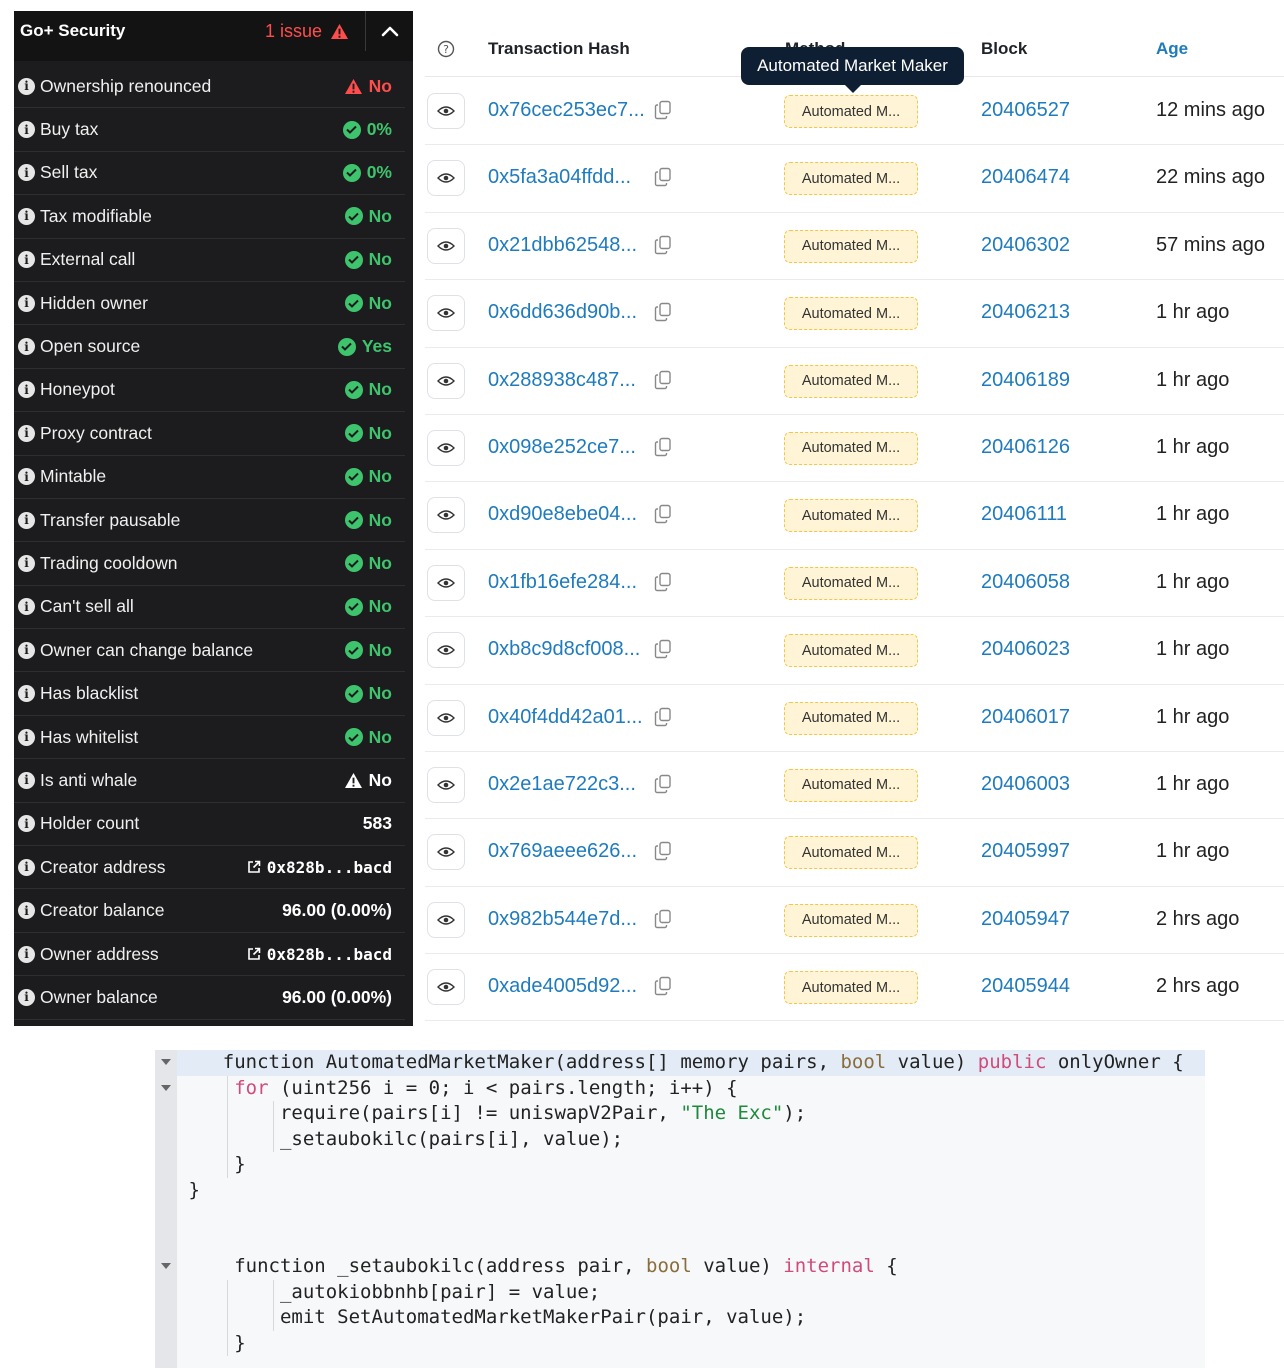 The image size is (1284, 1370). I want to click on block-link: 20406058, so click(1025, 582).